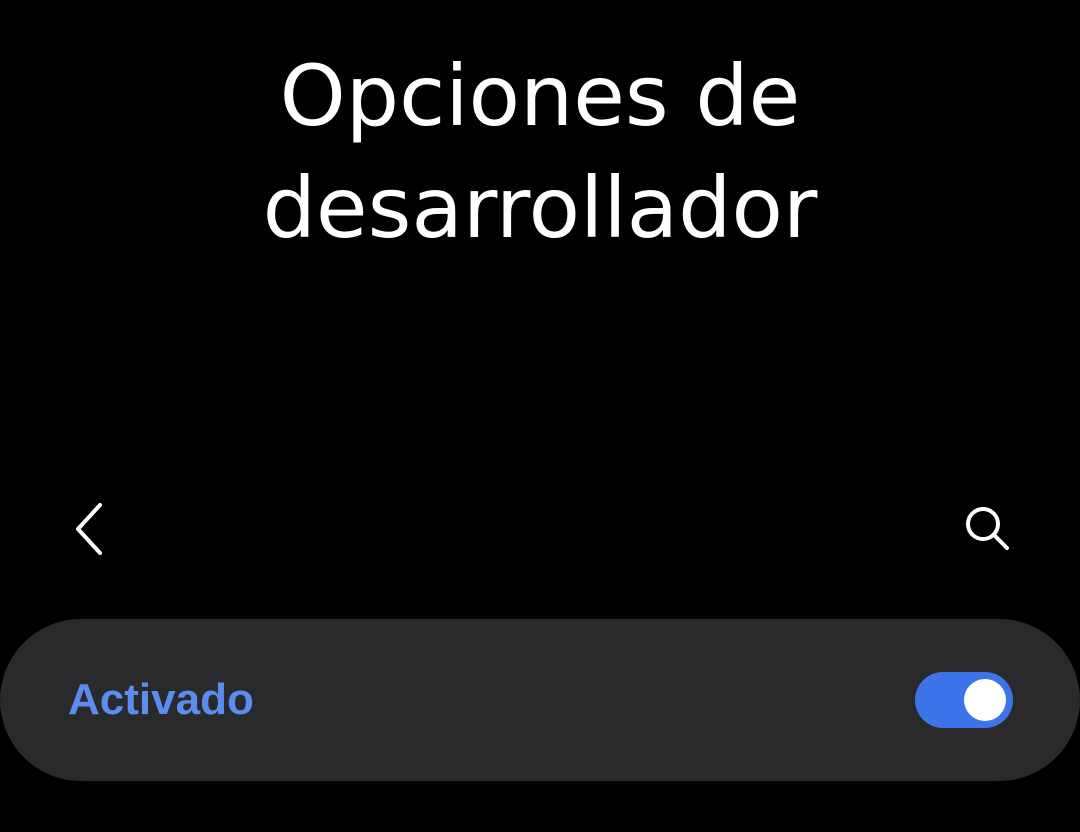 This screenshot has width=1080, height=832. What do you see at coordinates (985, 700) in the screenshot?
I see `toggle-knob` at bounding box center [985, 700].